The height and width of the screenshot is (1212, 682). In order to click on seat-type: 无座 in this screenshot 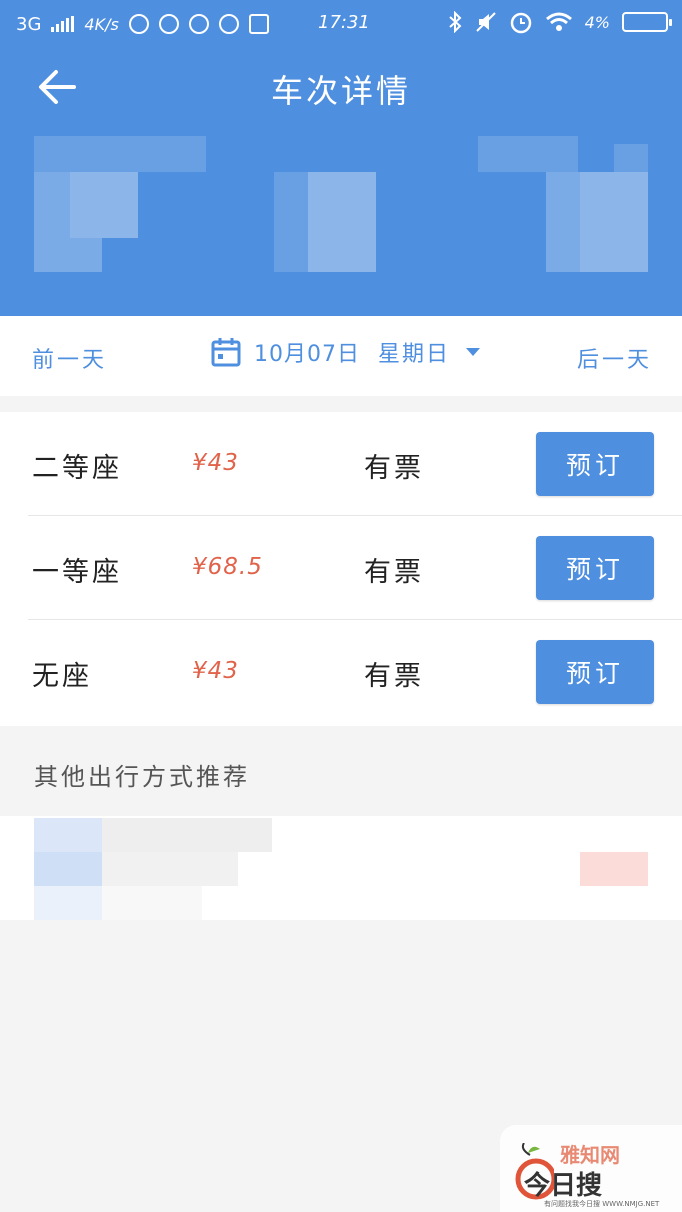, I will do `click(62, 676)`.